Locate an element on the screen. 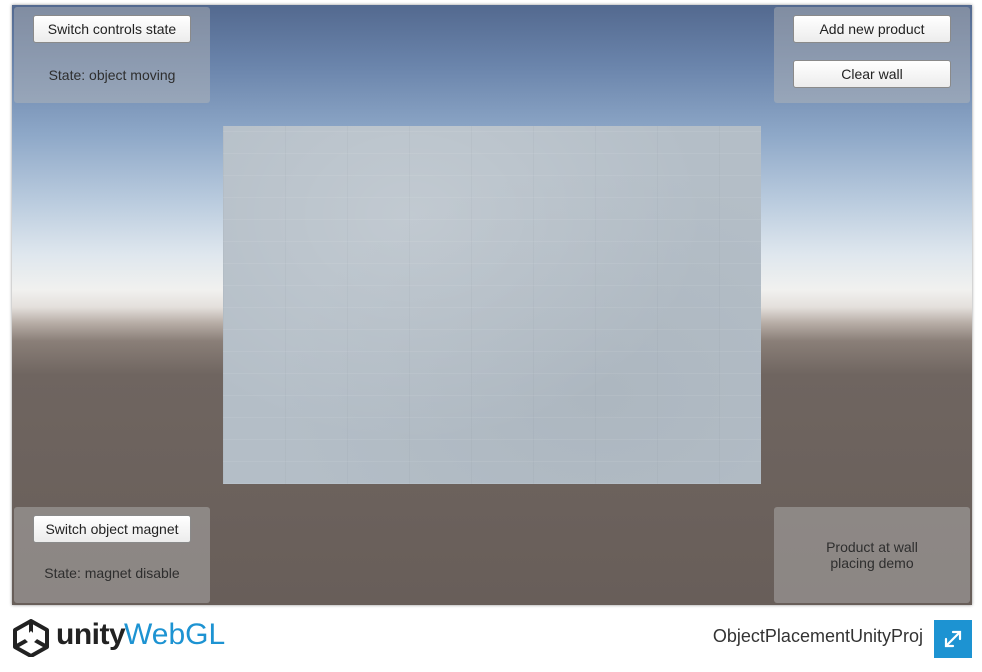 The height and width of the screenshot is (672, 982). product-panel: Add new product Clear wall is located at coordinates (872, 55).